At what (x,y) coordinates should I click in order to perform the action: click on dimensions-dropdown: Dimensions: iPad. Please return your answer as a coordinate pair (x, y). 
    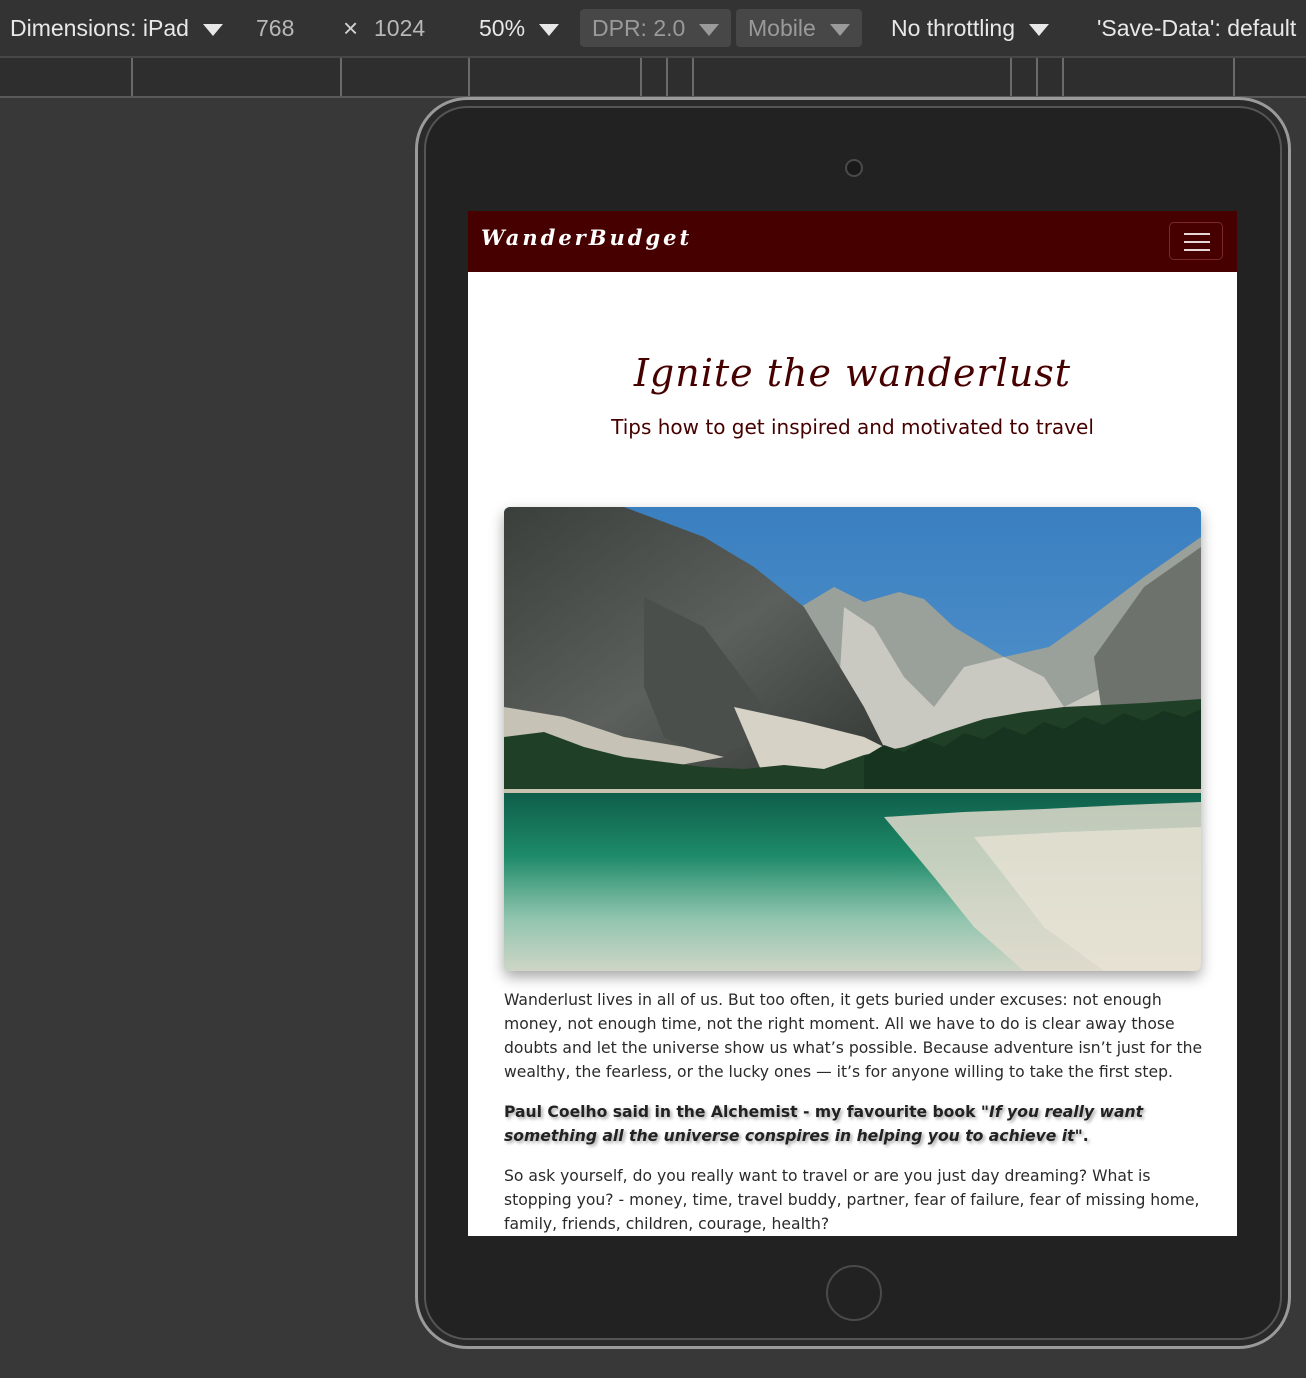
    Looking at the image, I should click on (116, 28).